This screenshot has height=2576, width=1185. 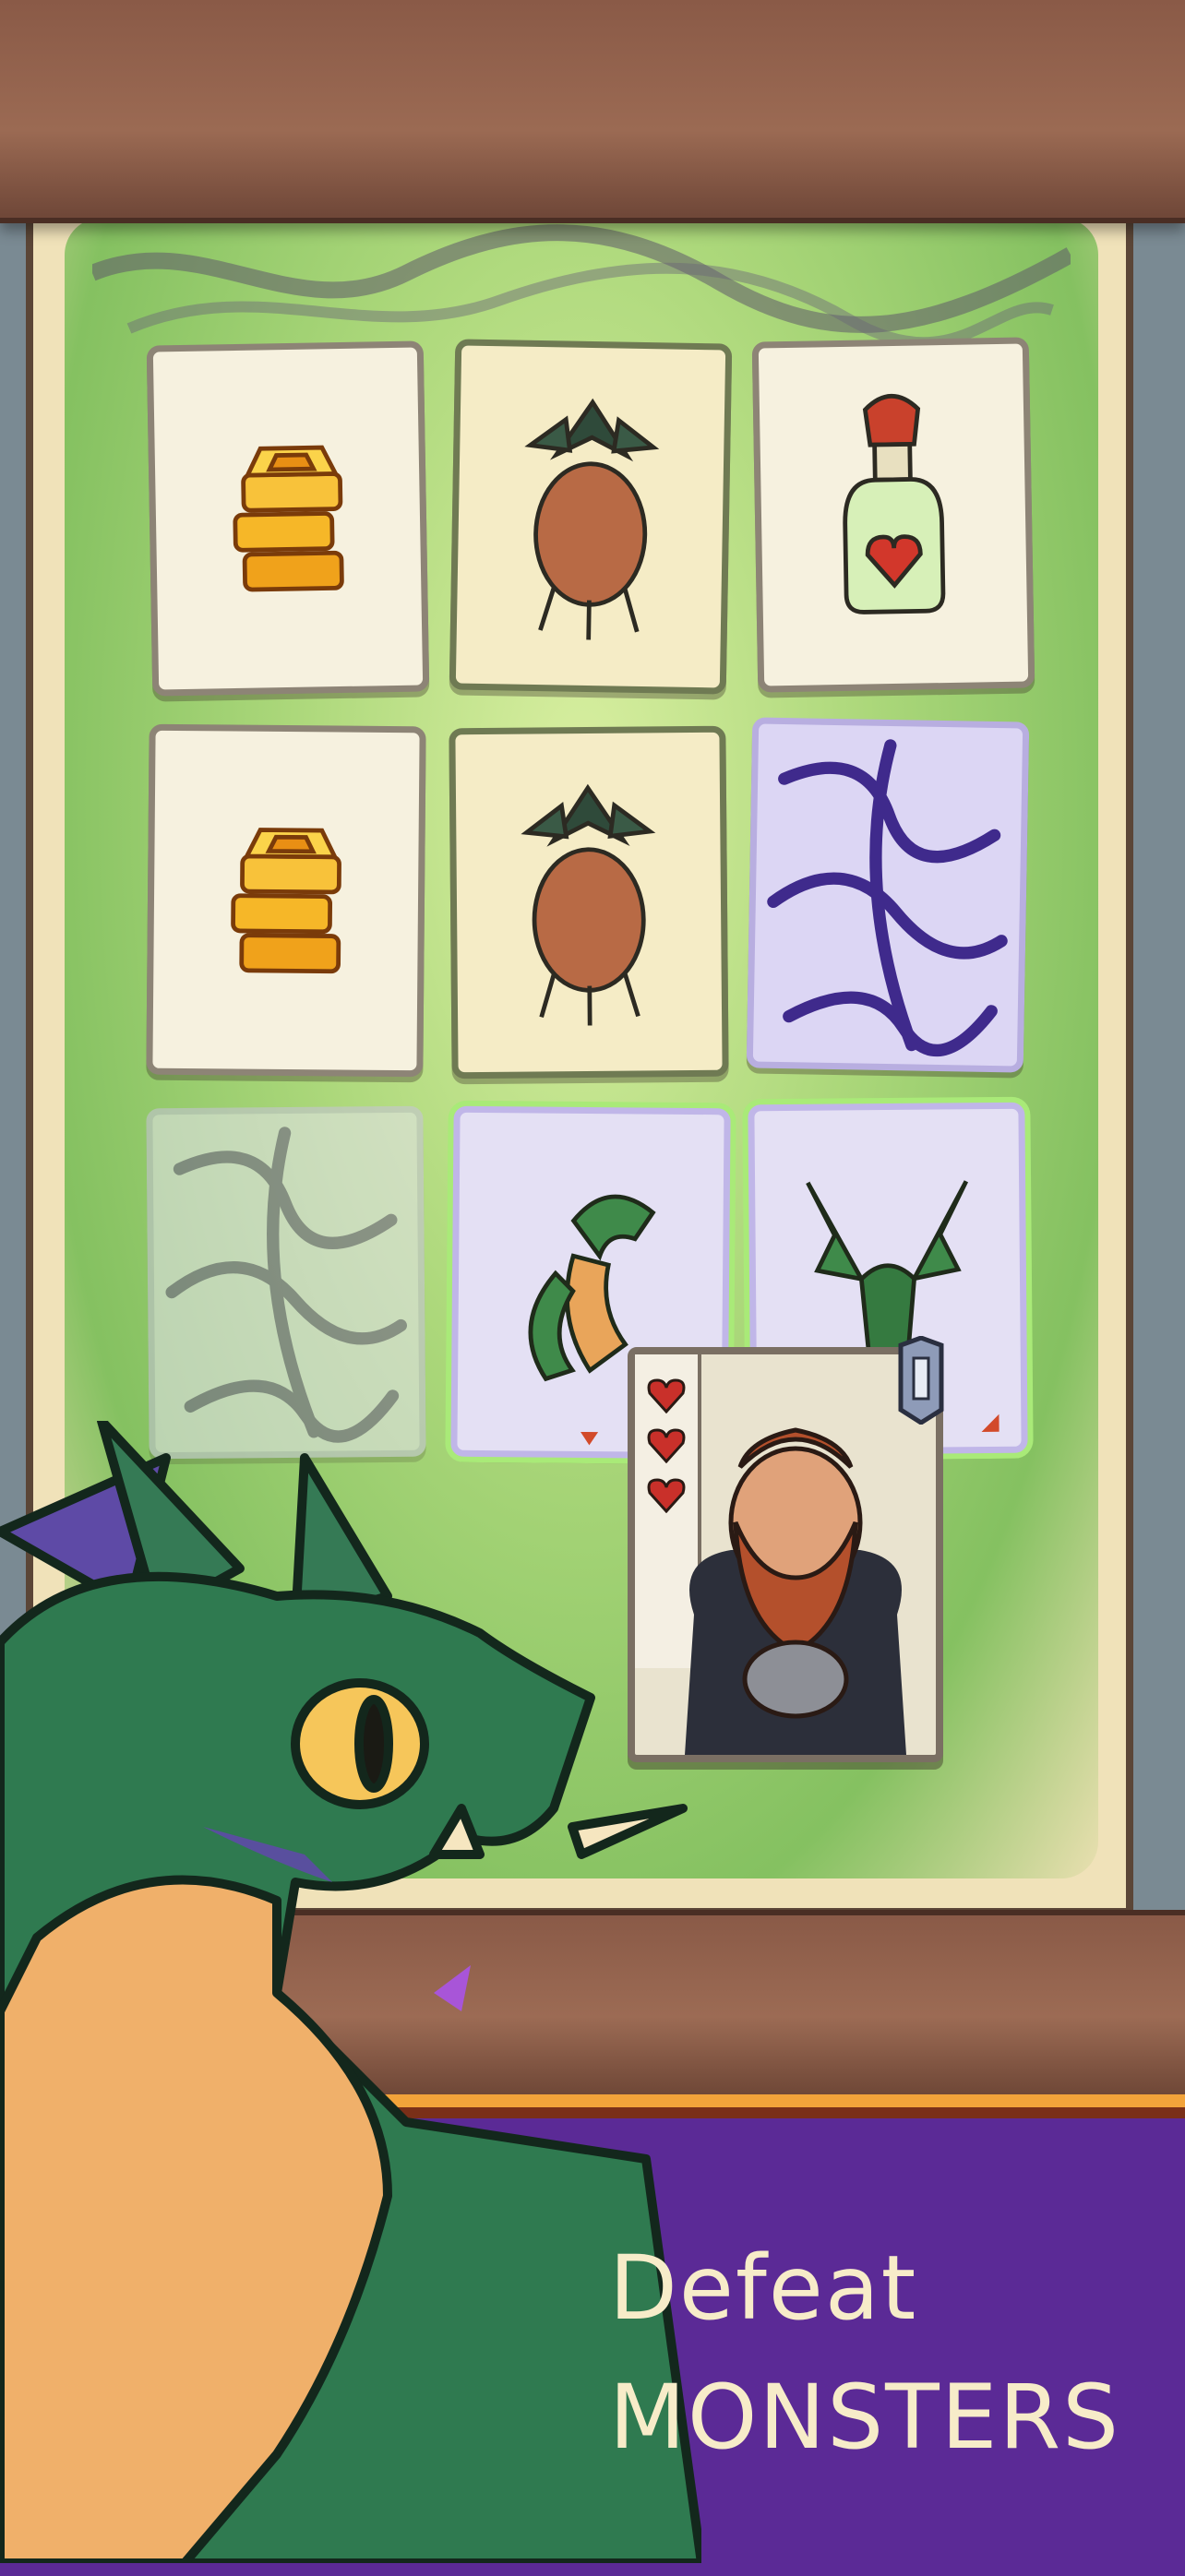 I want to click on health-potion-icon, so click(x=894, y=504).